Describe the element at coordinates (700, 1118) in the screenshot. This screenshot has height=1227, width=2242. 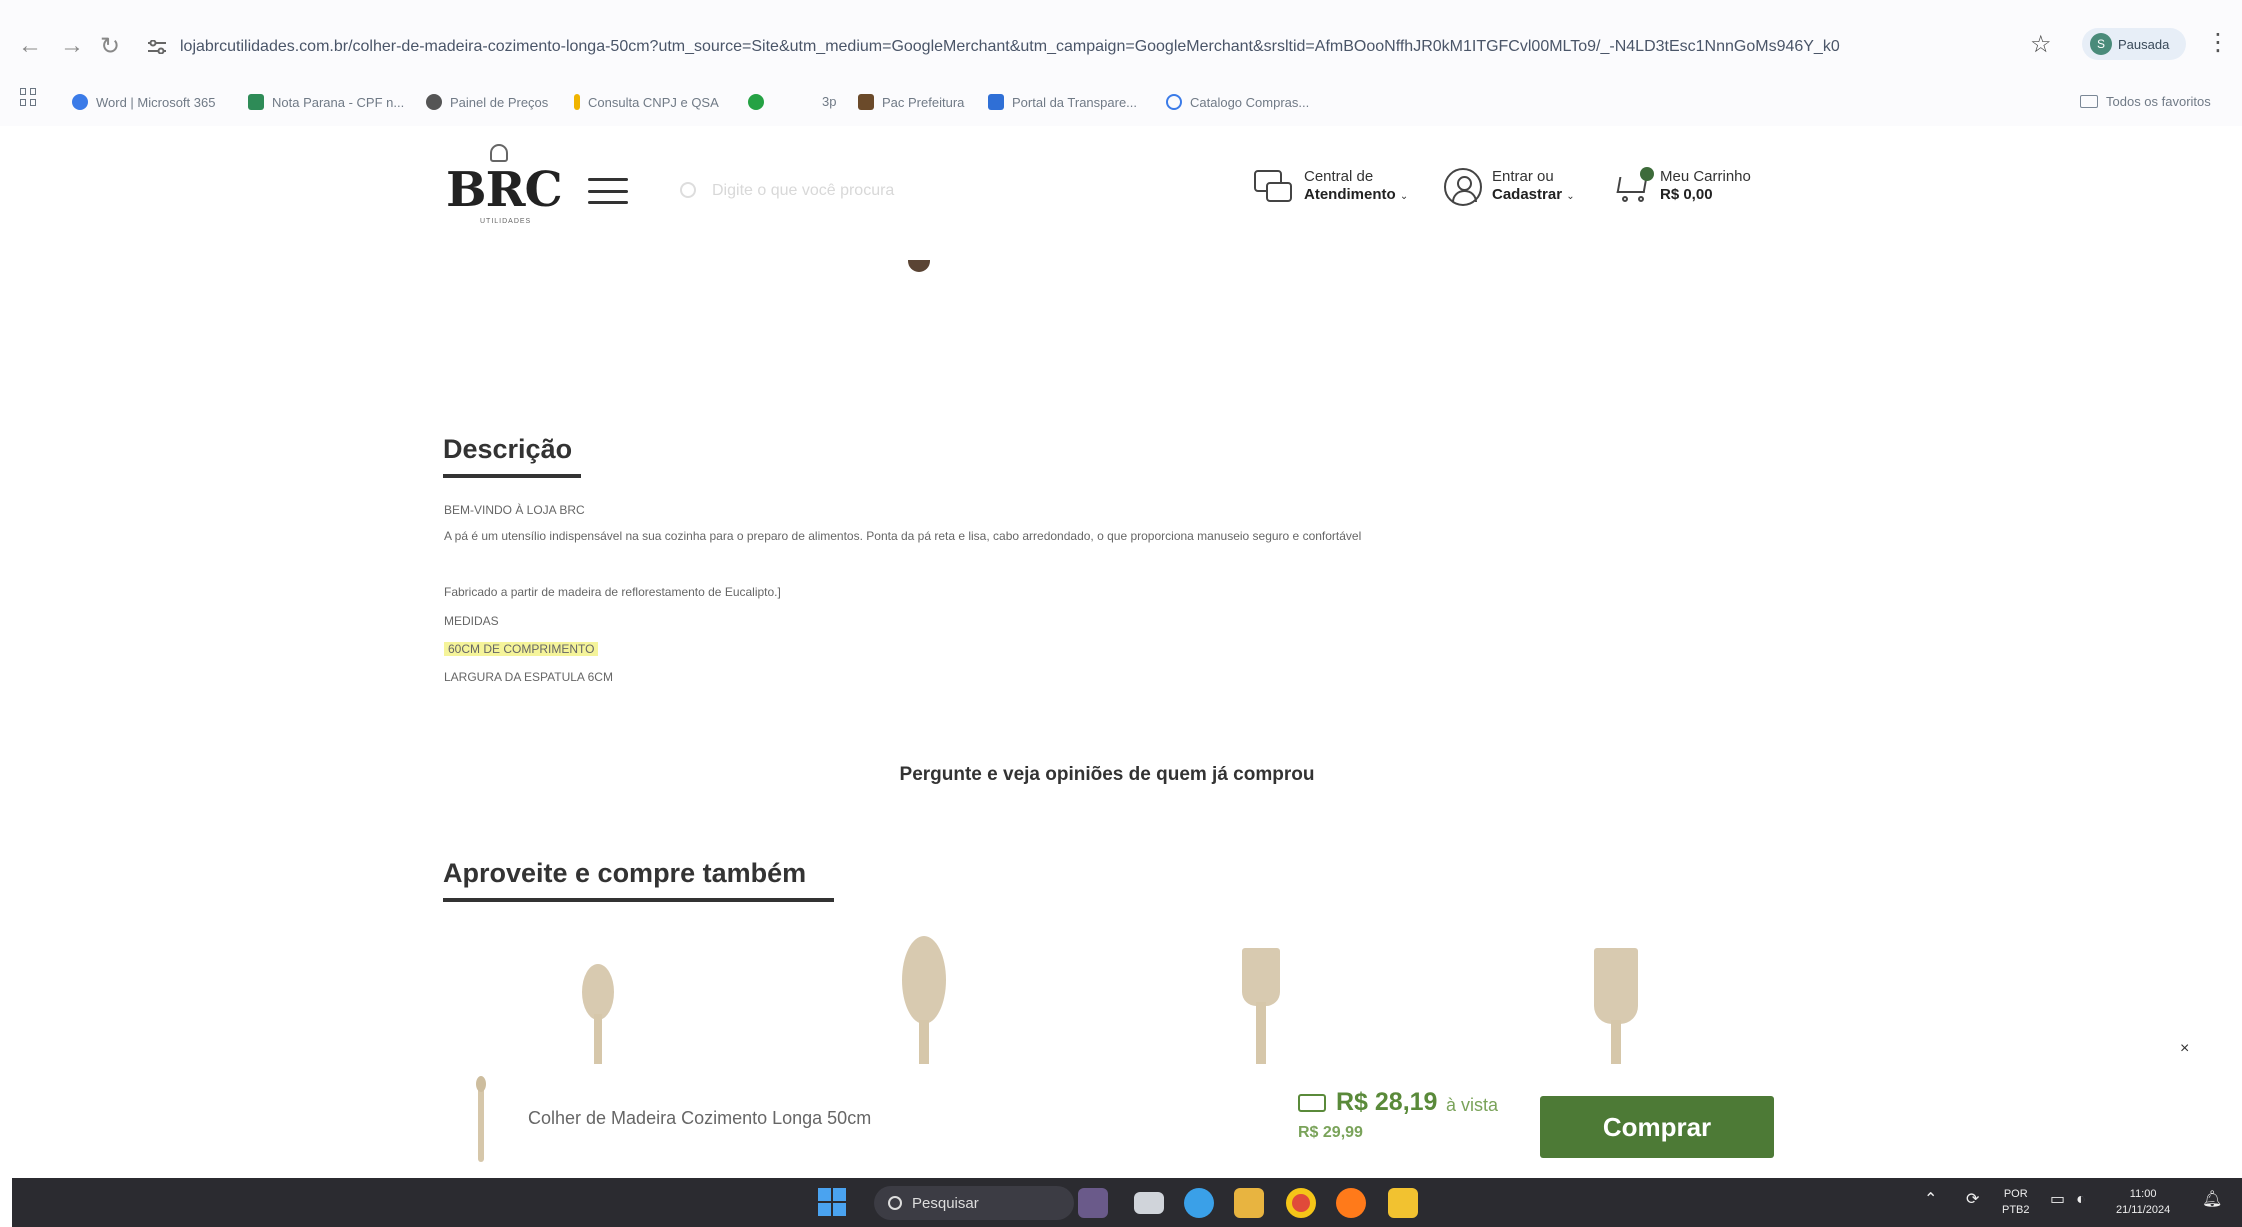
I see `product-name: Colher de Madeira Cozimento Longa 50cm` at that location.